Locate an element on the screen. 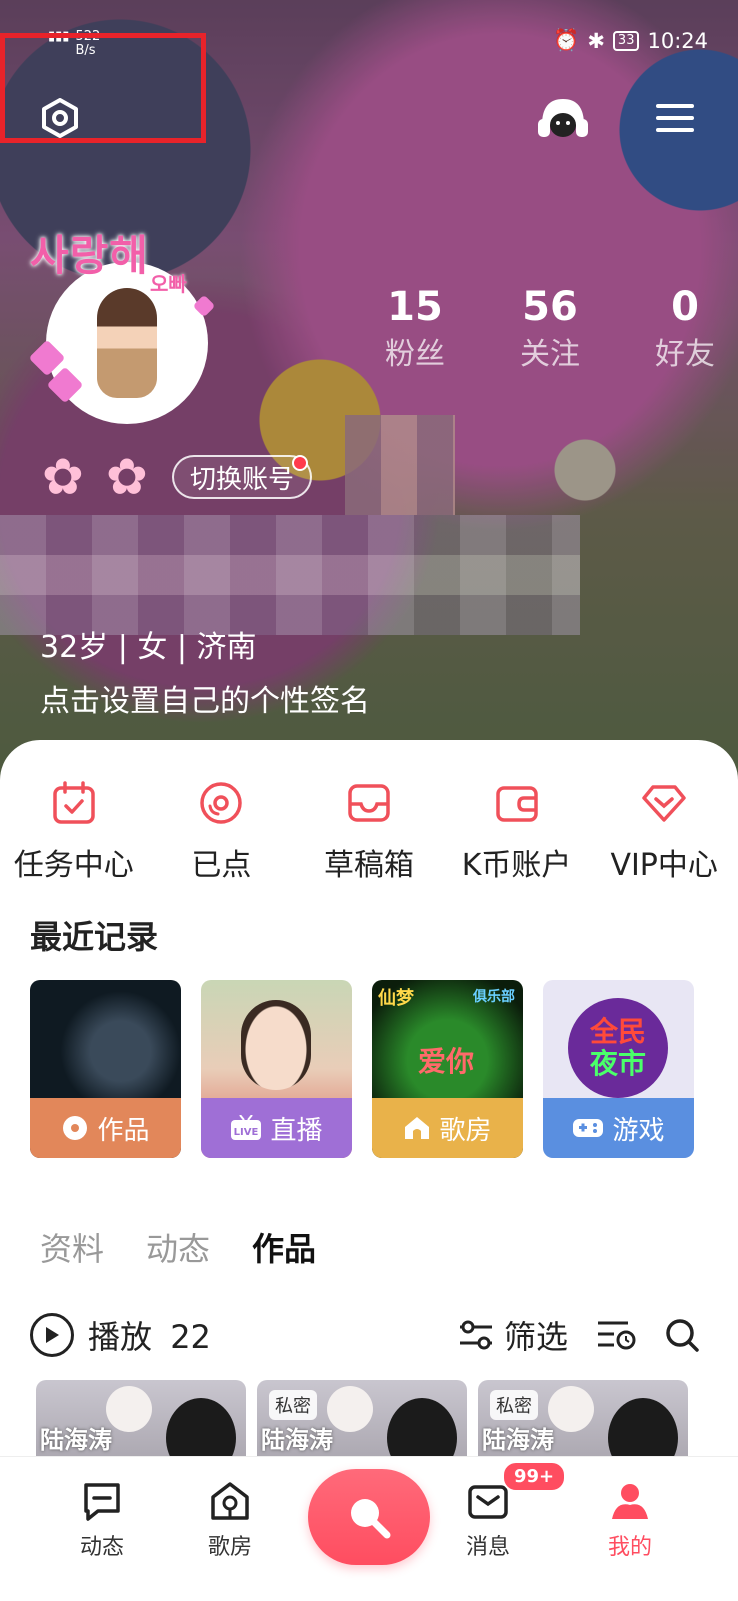 This screenshot has width=738, height=1601. nav-ktv: 歌房 is located at coordinates (230, 1520).